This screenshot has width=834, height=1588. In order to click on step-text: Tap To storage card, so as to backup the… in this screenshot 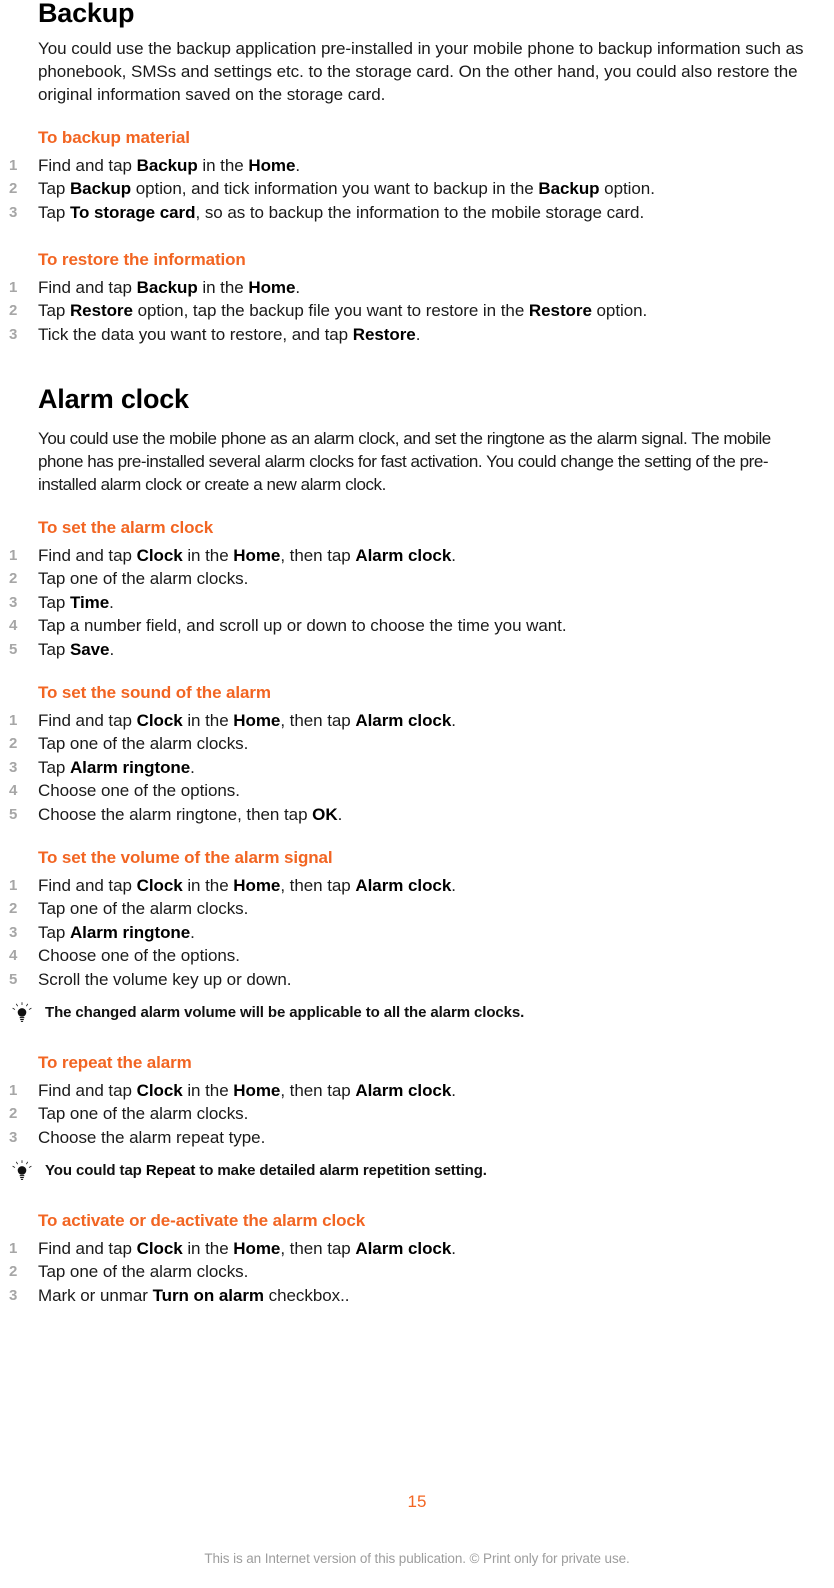, I will do `click(341, 212)`.